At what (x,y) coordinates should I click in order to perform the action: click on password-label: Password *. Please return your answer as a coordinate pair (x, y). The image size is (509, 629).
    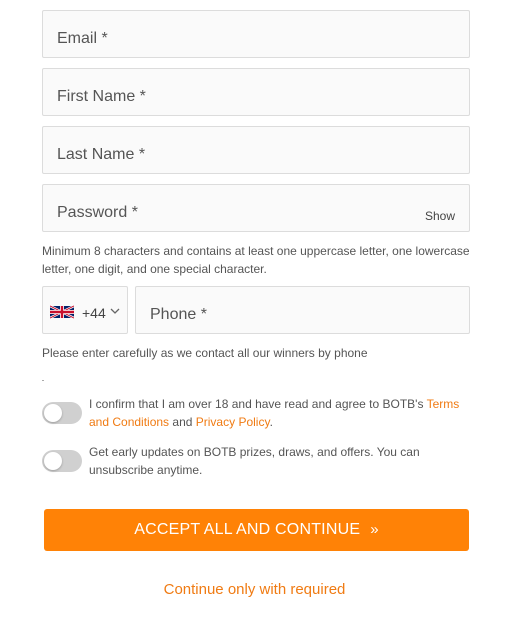
    Looking at the image, I should click on (97, 212).